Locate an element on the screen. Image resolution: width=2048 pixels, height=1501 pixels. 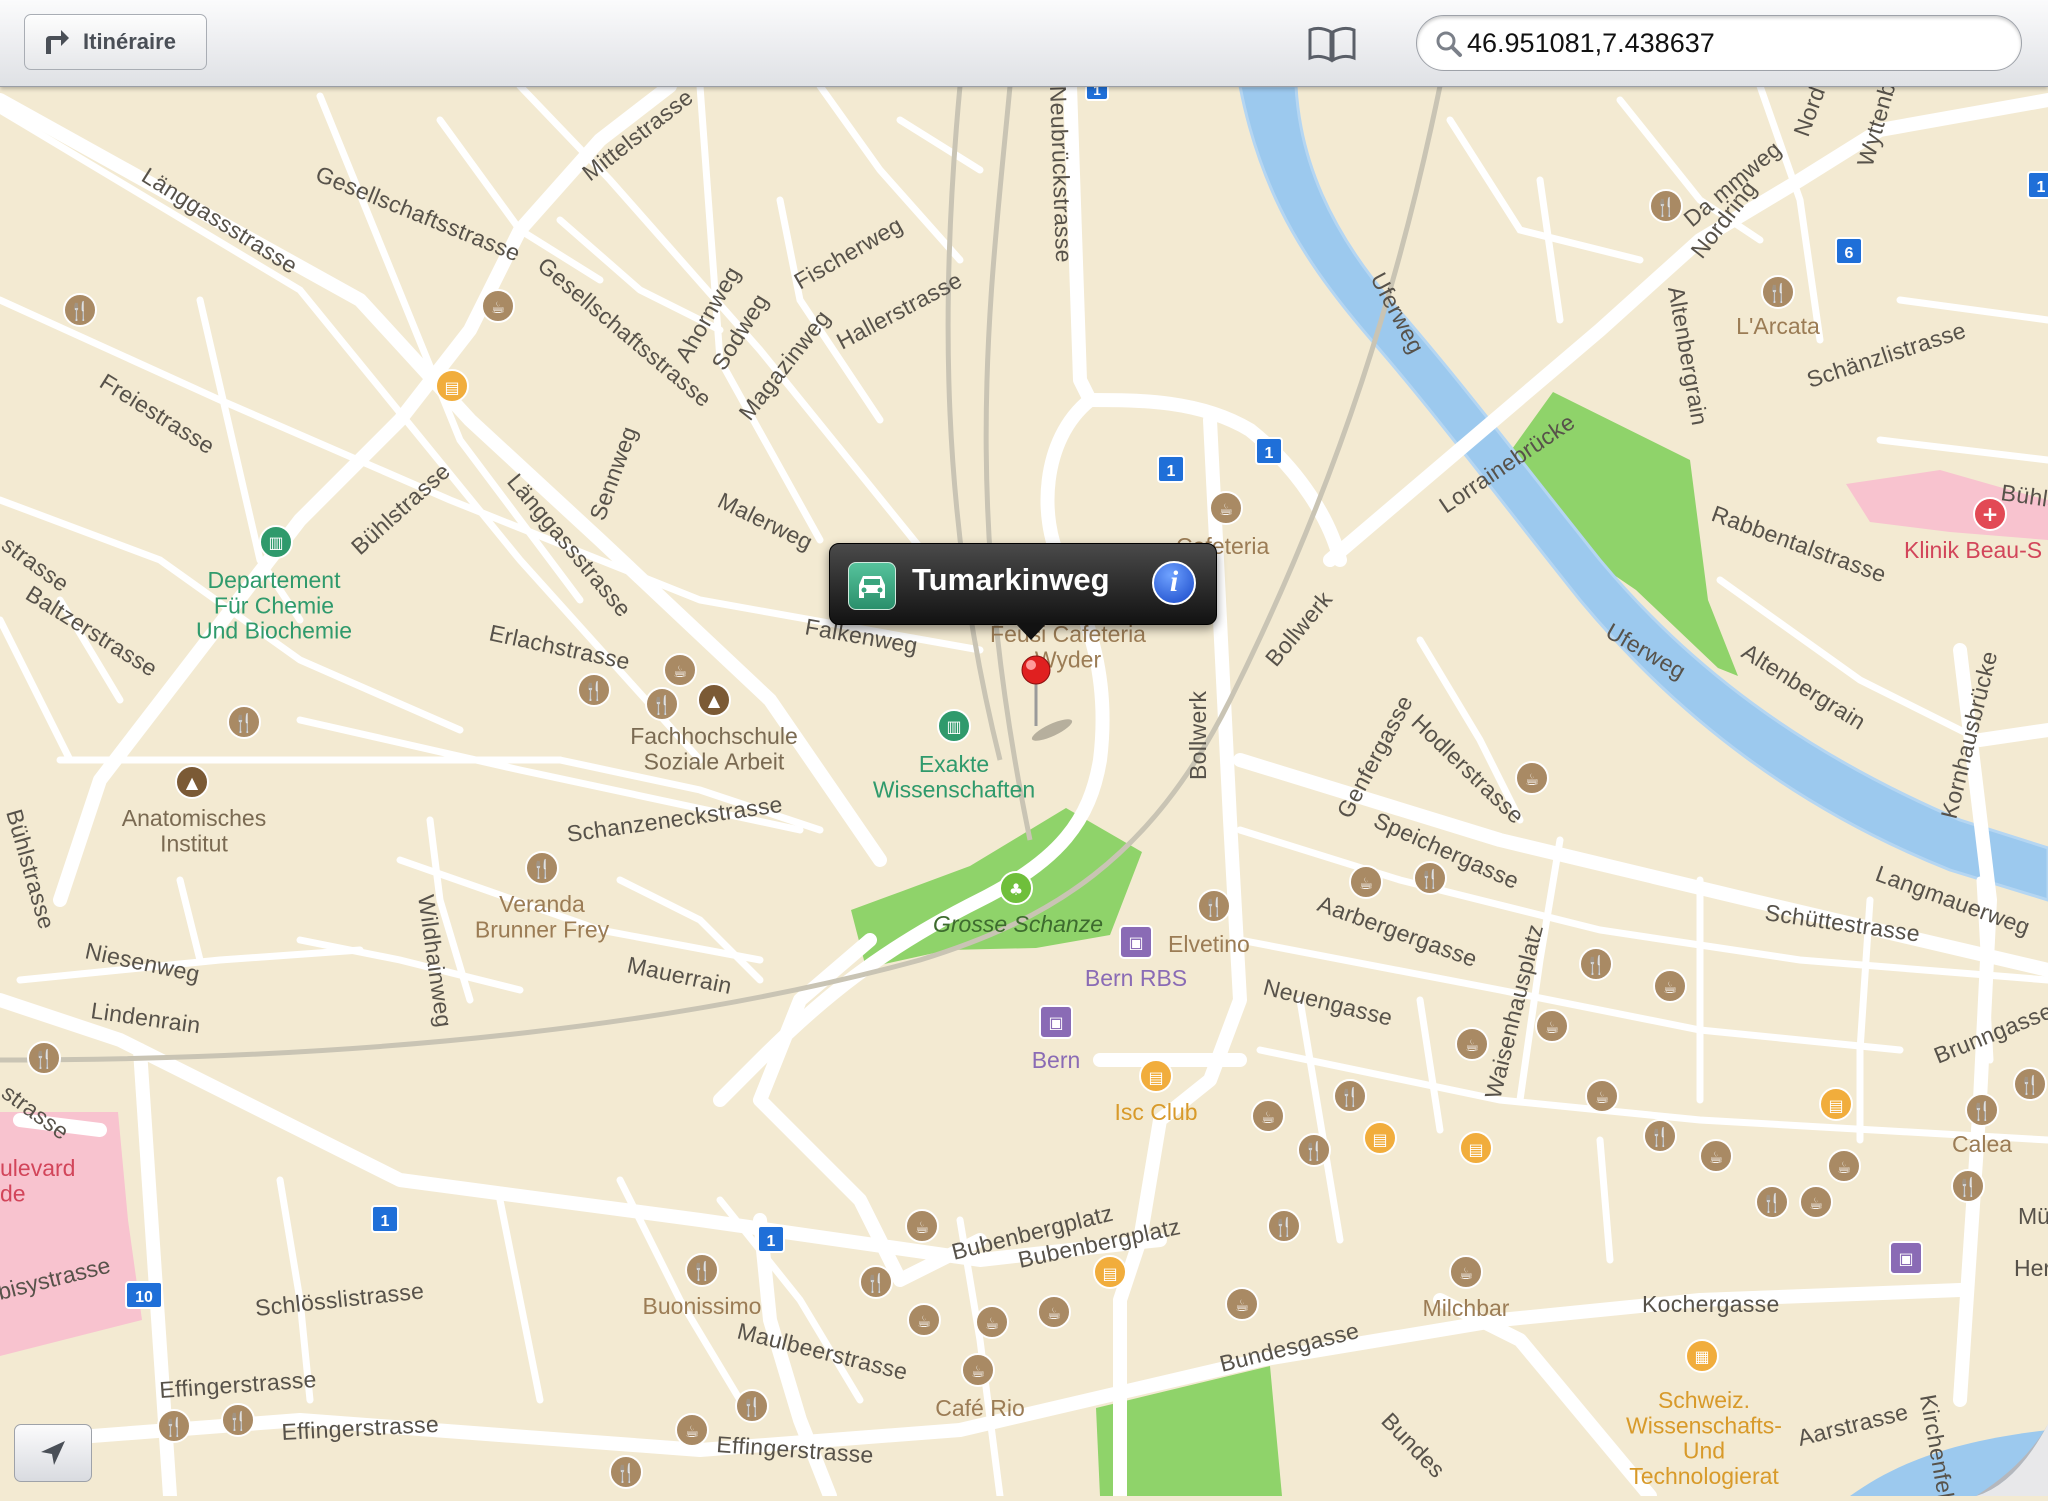
label-line: Und Biochemie is located at coordinates (274, 631).